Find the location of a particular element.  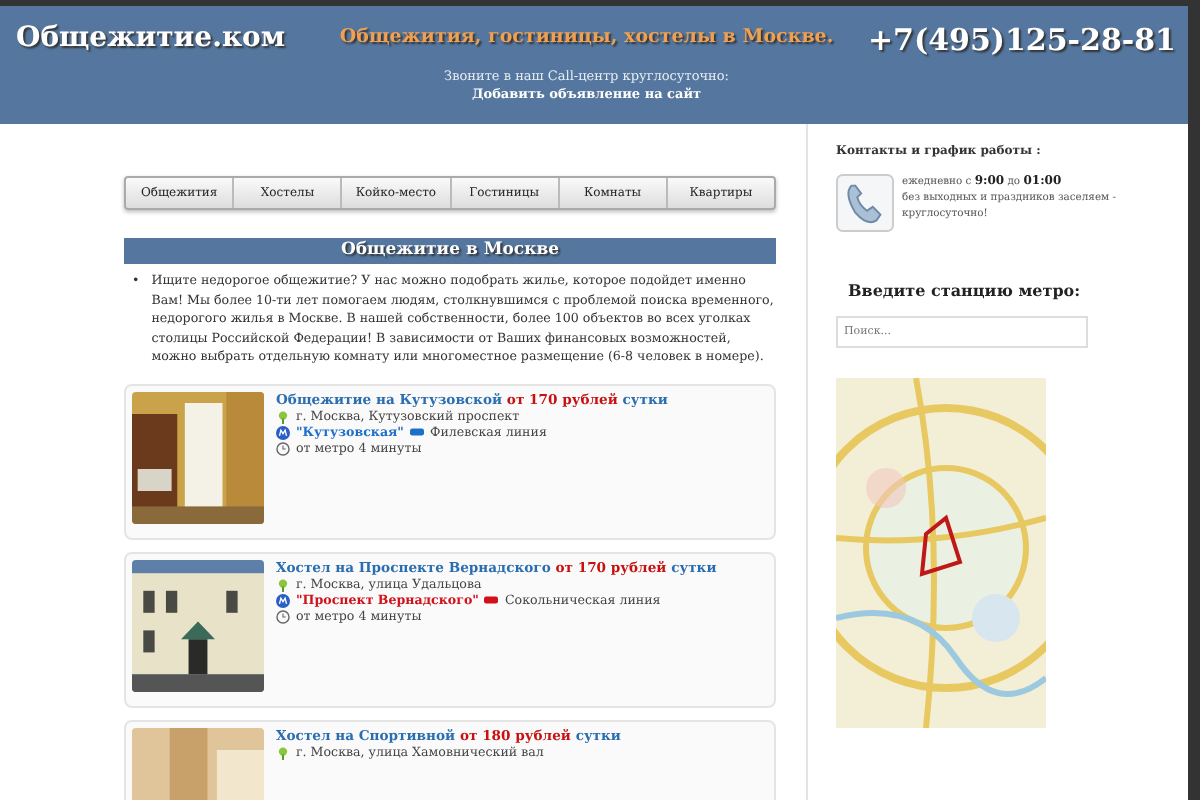

tagline: Общежития, гостиницы, хостелы в Москве. is located at coordinates (586, 37).